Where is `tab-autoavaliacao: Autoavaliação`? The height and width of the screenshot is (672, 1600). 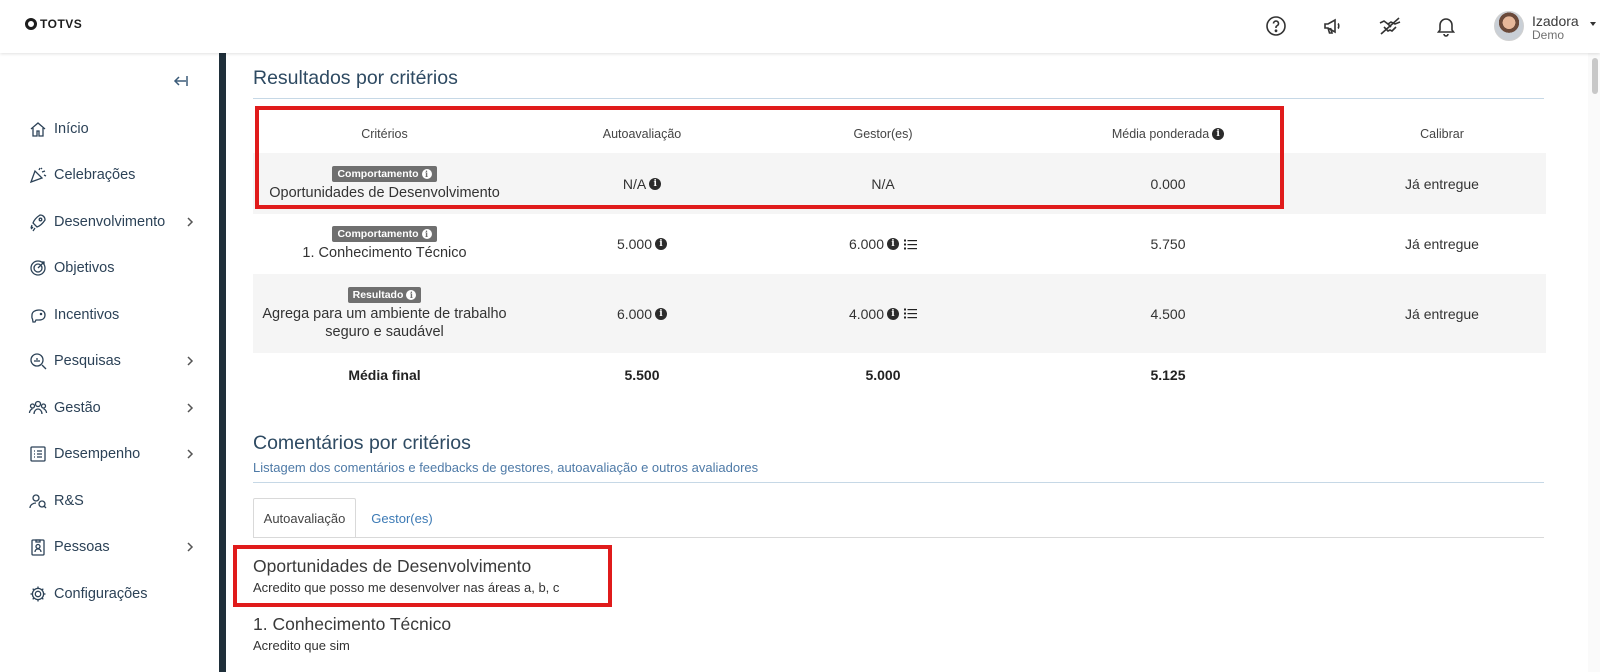 tab-autoavaliacao: Autoavaliação is located at coordinates (304, 518).